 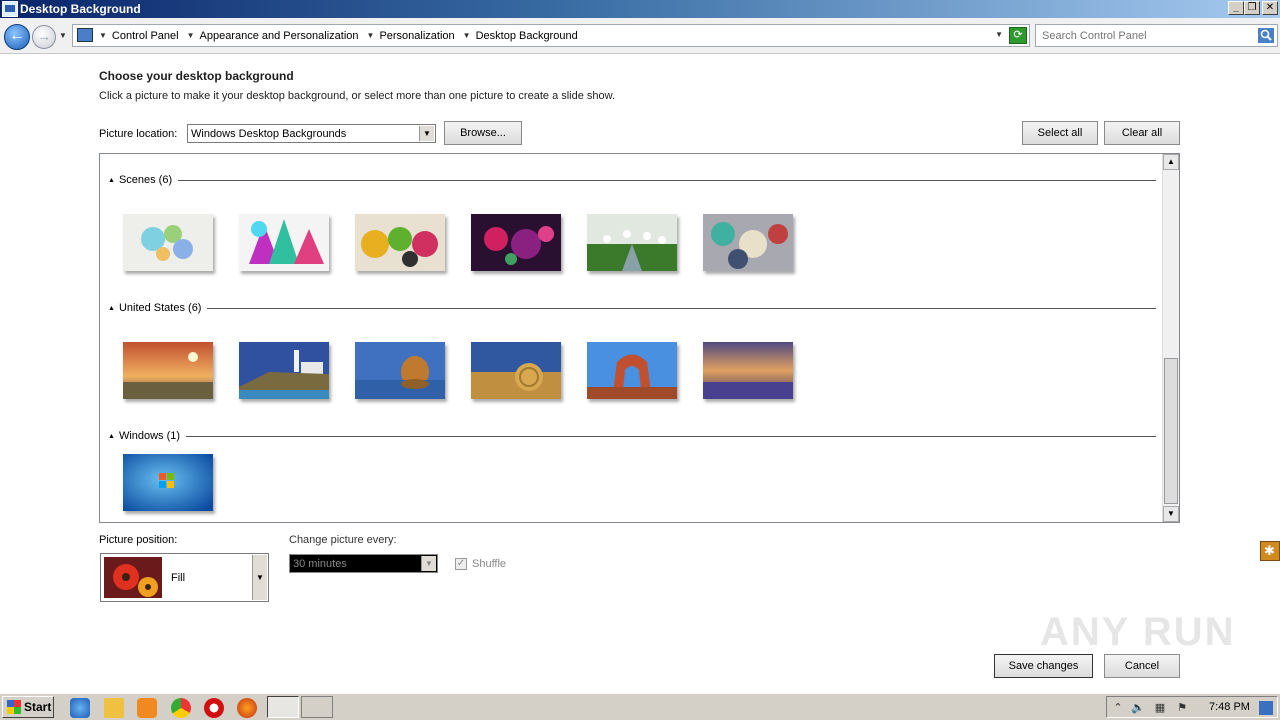 I want to click on taskbar-app, so click(x=317, y=707).